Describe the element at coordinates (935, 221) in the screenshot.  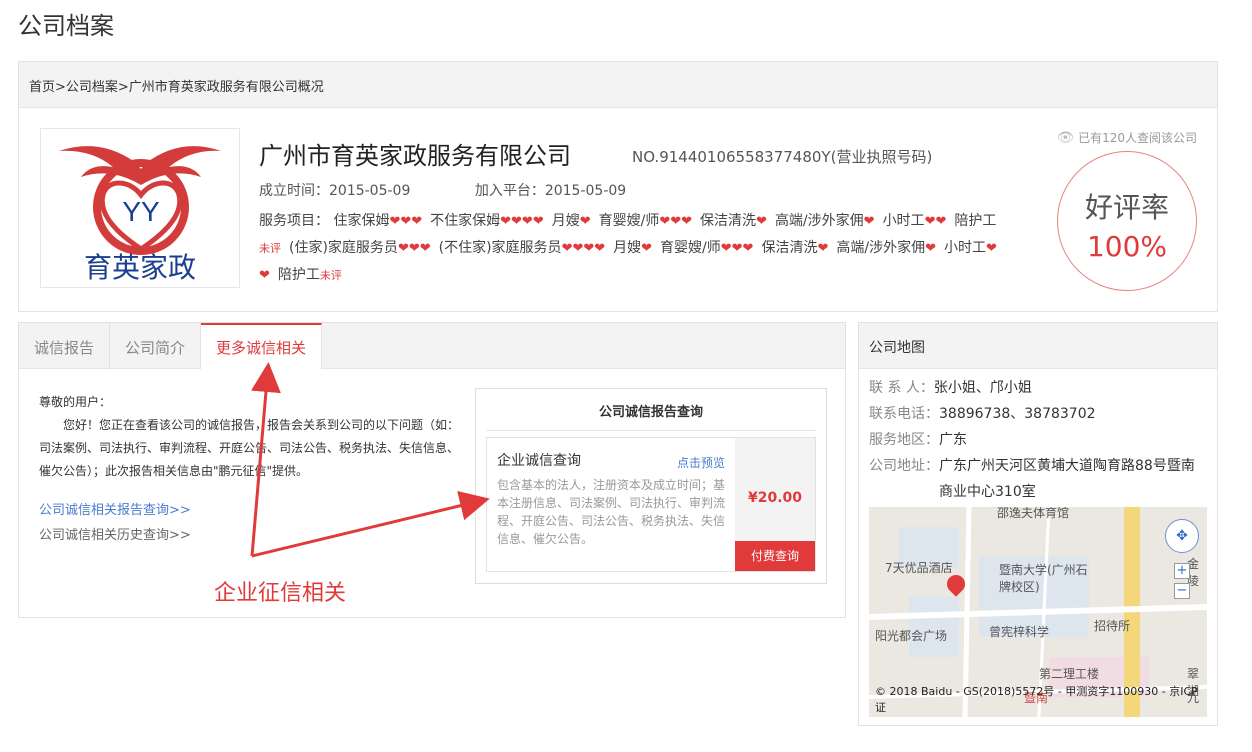
I see `heart-rating-icon: ❤❤` at that location.